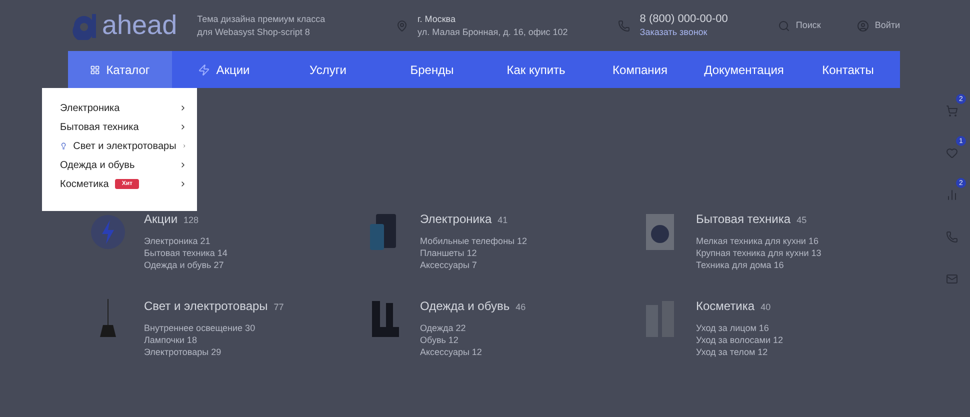 The height and width of the screenshot is (417, 970). I want to click on subcategory-link: Планшеты 12, so click(474, 253).